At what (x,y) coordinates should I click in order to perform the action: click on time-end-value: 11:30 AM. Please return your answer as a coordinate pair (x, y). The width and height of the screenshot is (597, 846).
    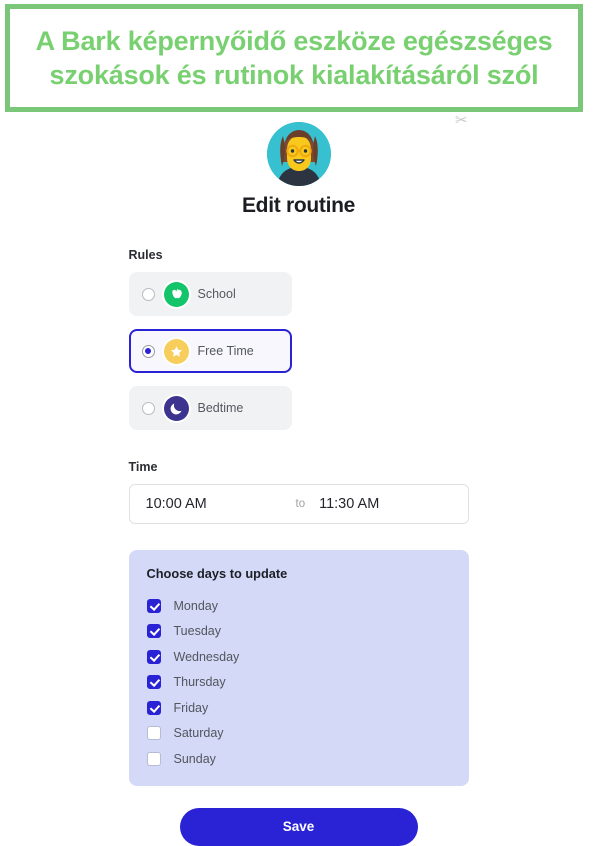
    Looking at the image, I should click on (349, 504).